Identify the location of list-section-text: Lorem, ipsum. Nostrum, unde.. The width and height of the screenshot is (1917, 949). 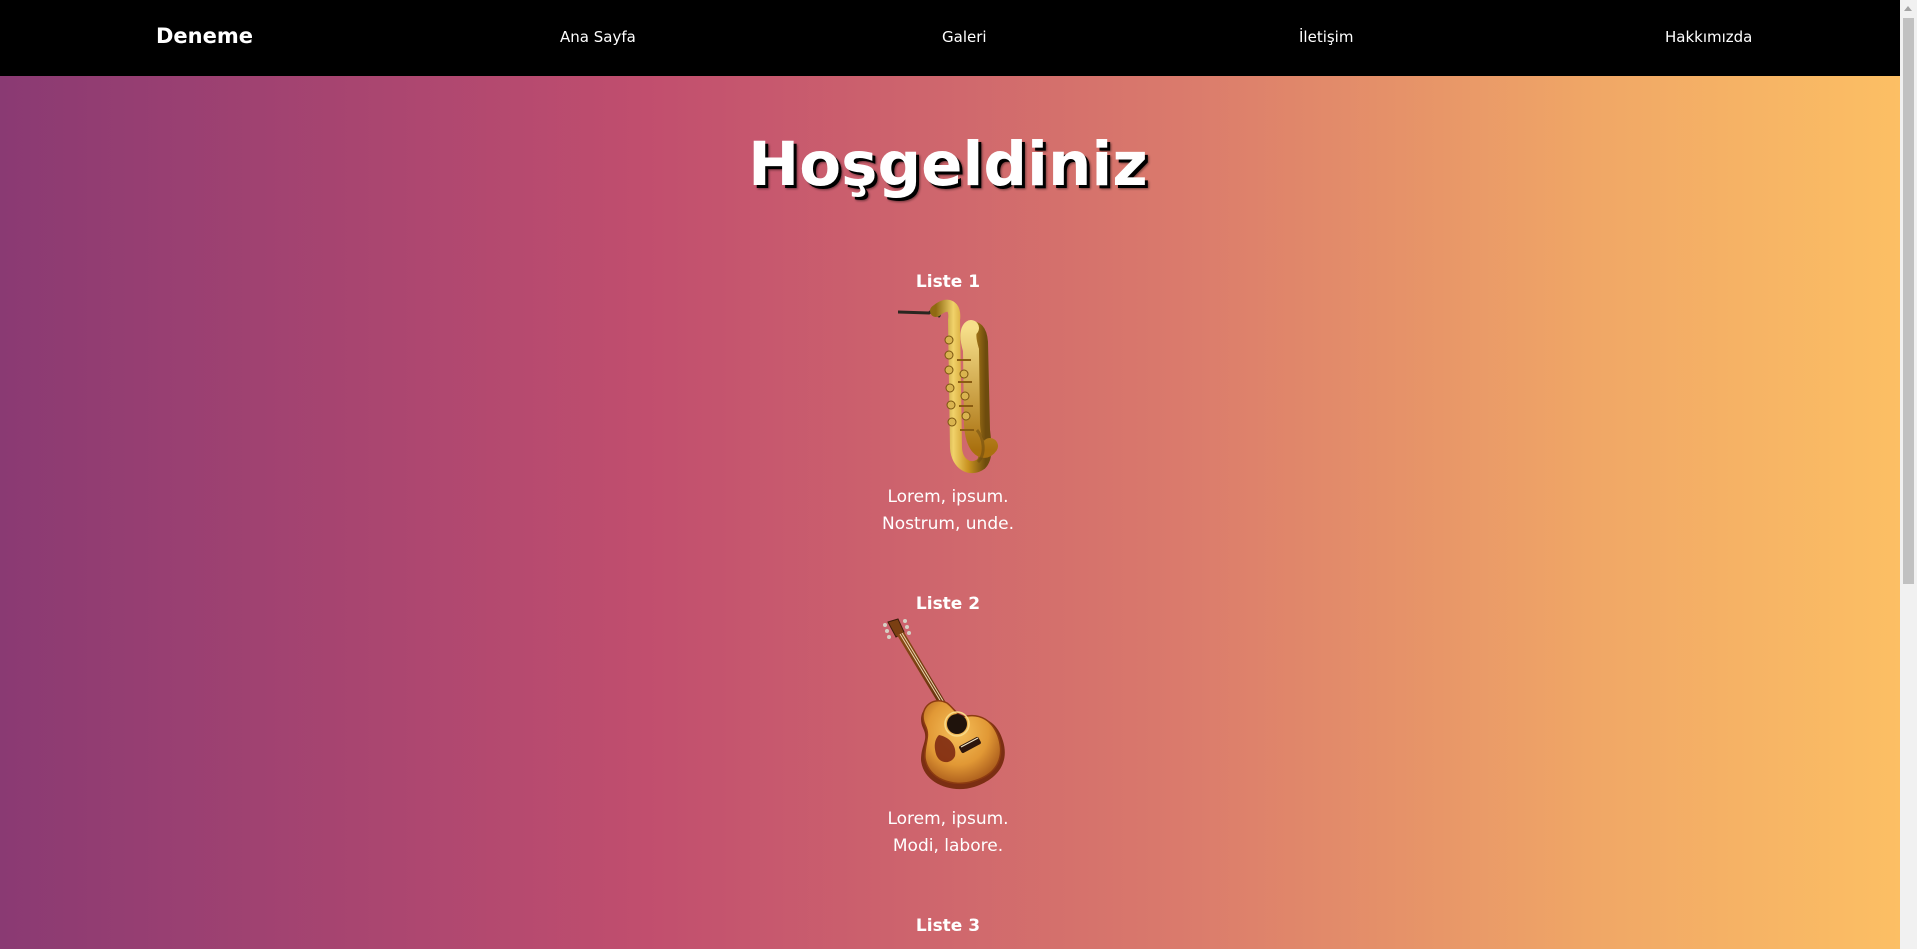
(948, 511).